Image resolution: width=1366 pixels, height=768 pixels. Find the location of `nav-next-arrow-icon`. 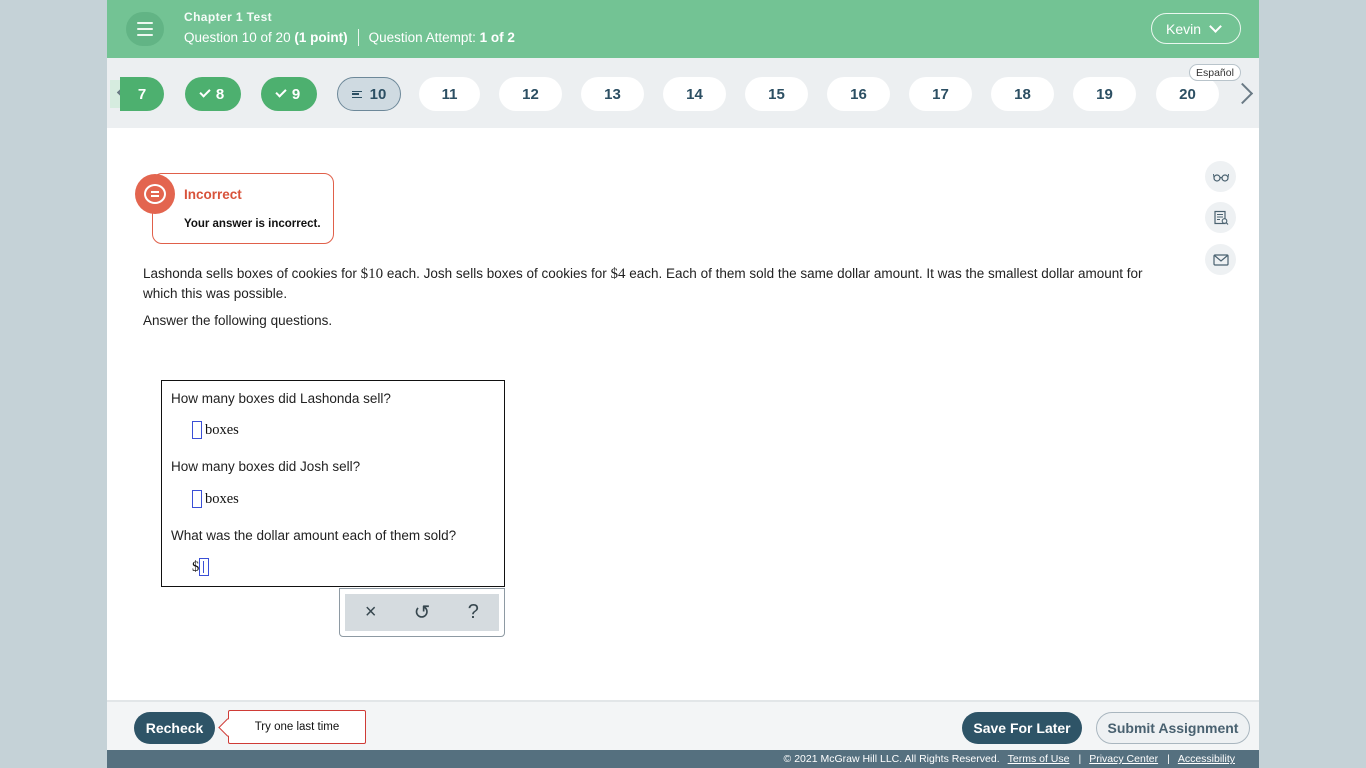

nav-next-arrow-icon is located at coordinates (1243, 94).